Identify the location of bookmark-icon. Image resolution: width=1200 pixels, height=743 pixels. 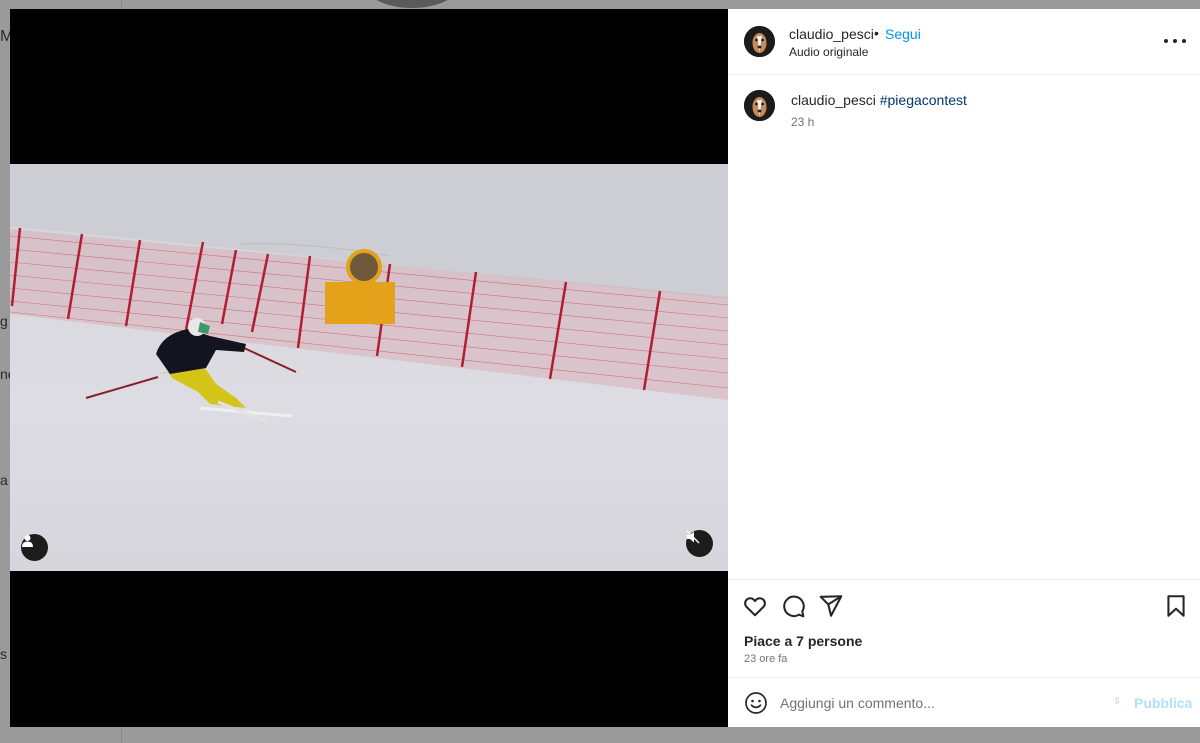
(1176, 606).